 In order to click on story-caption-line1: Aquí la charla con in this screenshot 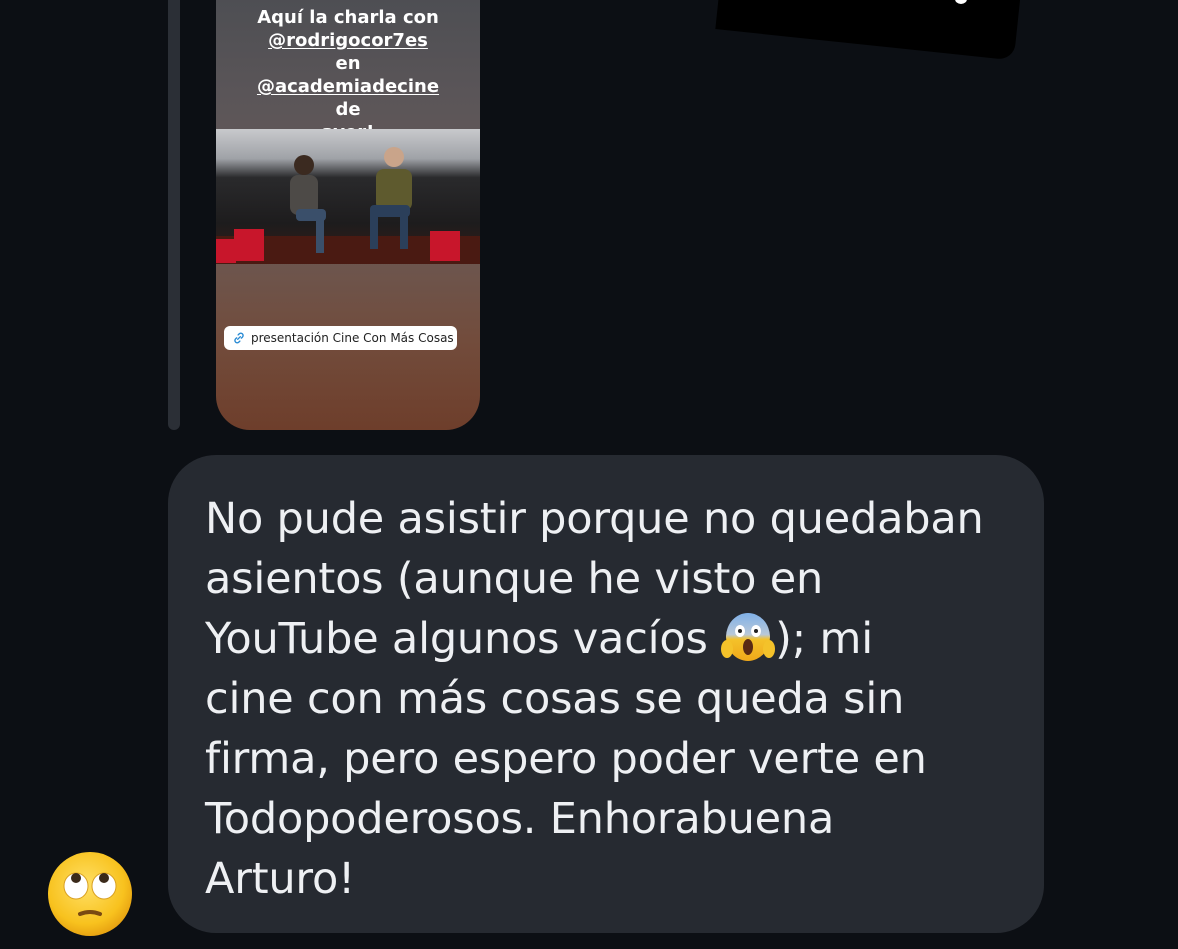, I will do `click(348, 17)`.